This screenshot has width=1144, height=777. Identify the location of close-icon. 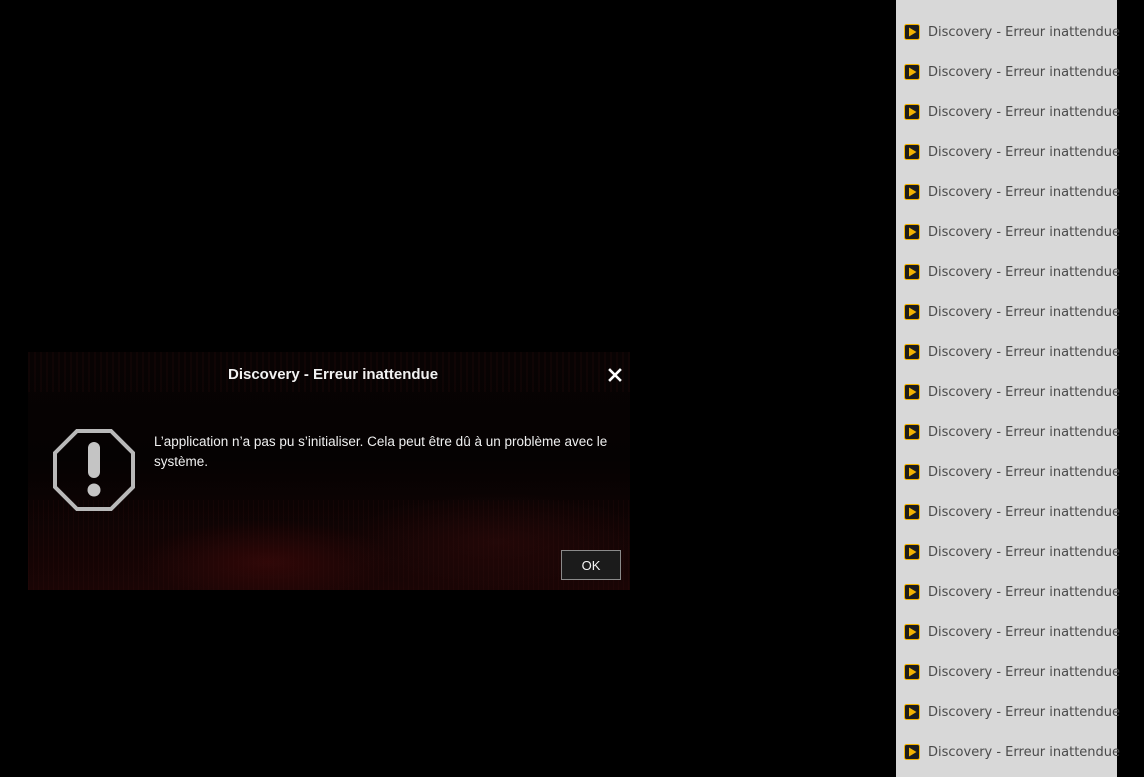
(615, 375).